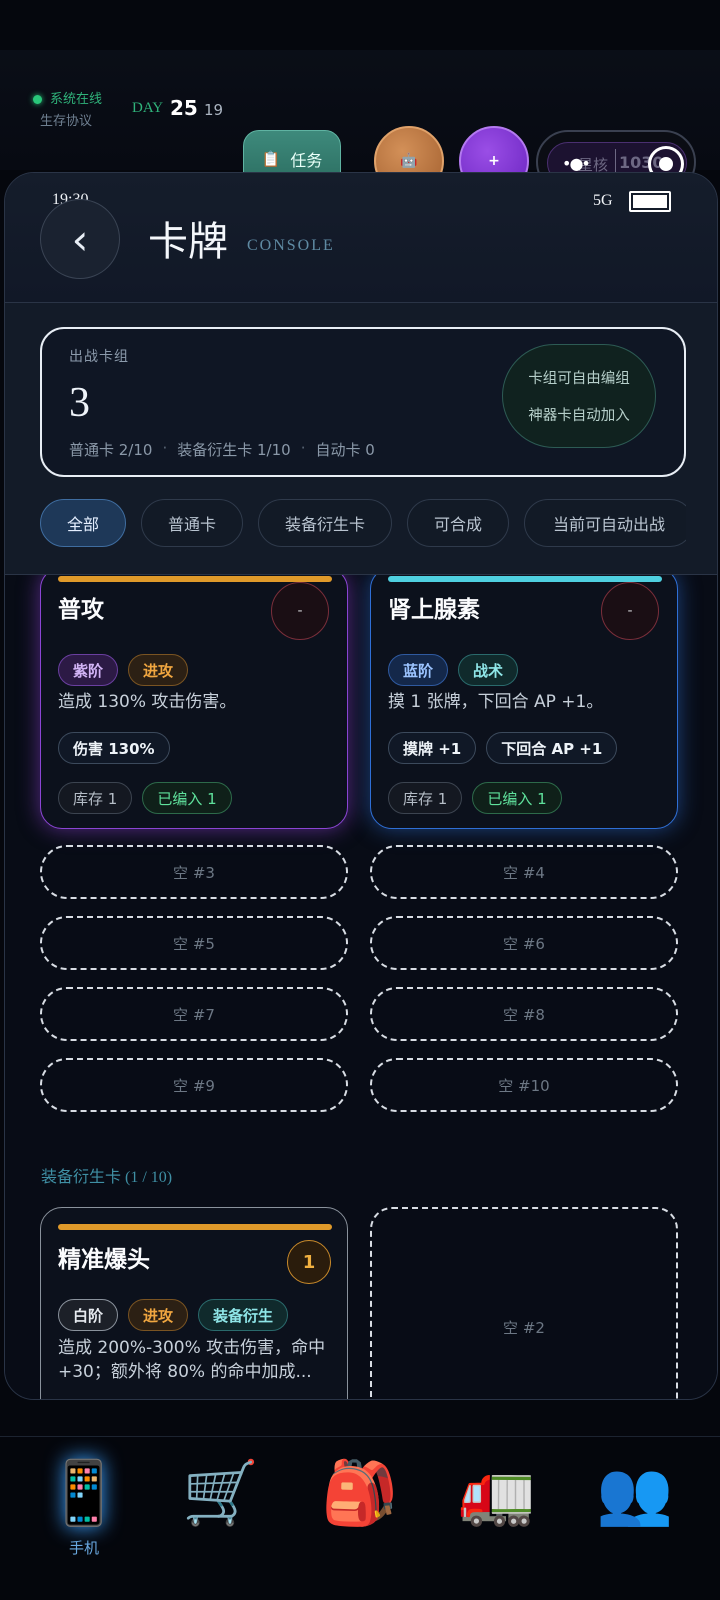 The image size is (720, 1600). What do you see at coordinates (579, 396) in the screenshot?
I see `deck-note-badge: 卡组可自由编组 神器卡自动加入` at bounding box center [579, 396].